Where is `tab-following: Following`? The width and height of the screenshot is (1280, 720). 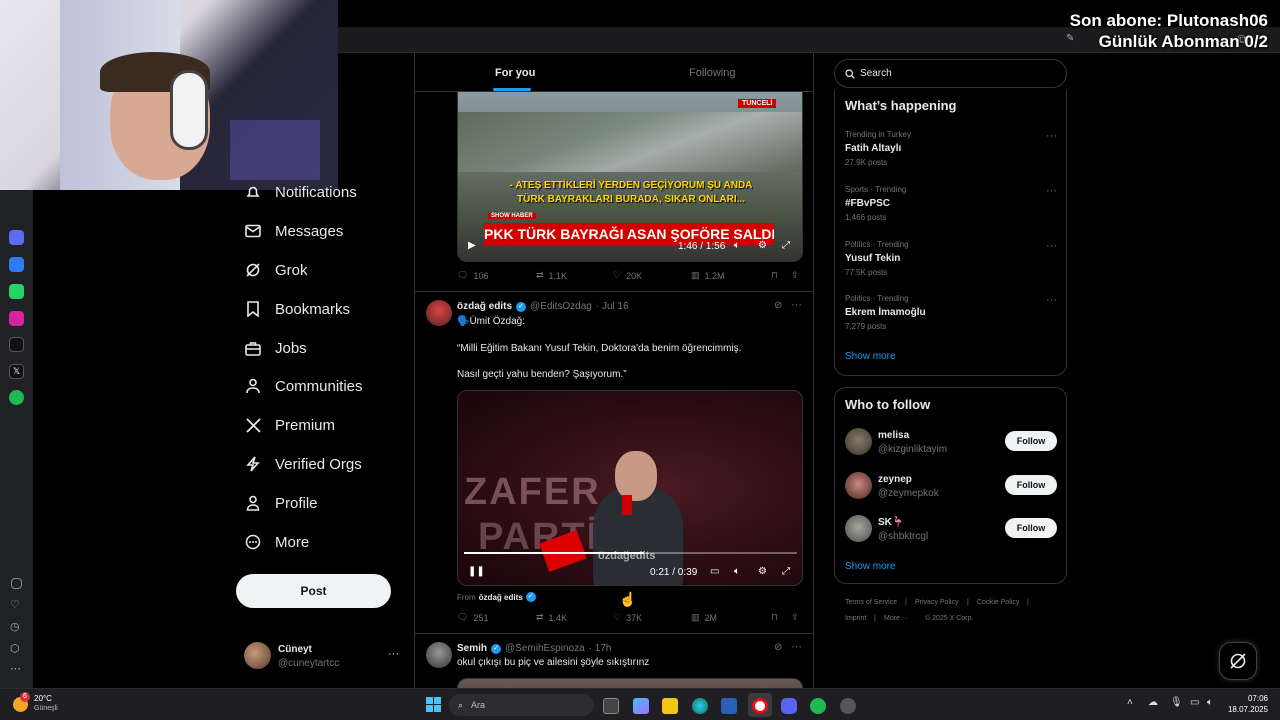
tab-following: Following is located at coordinates (712, 73).